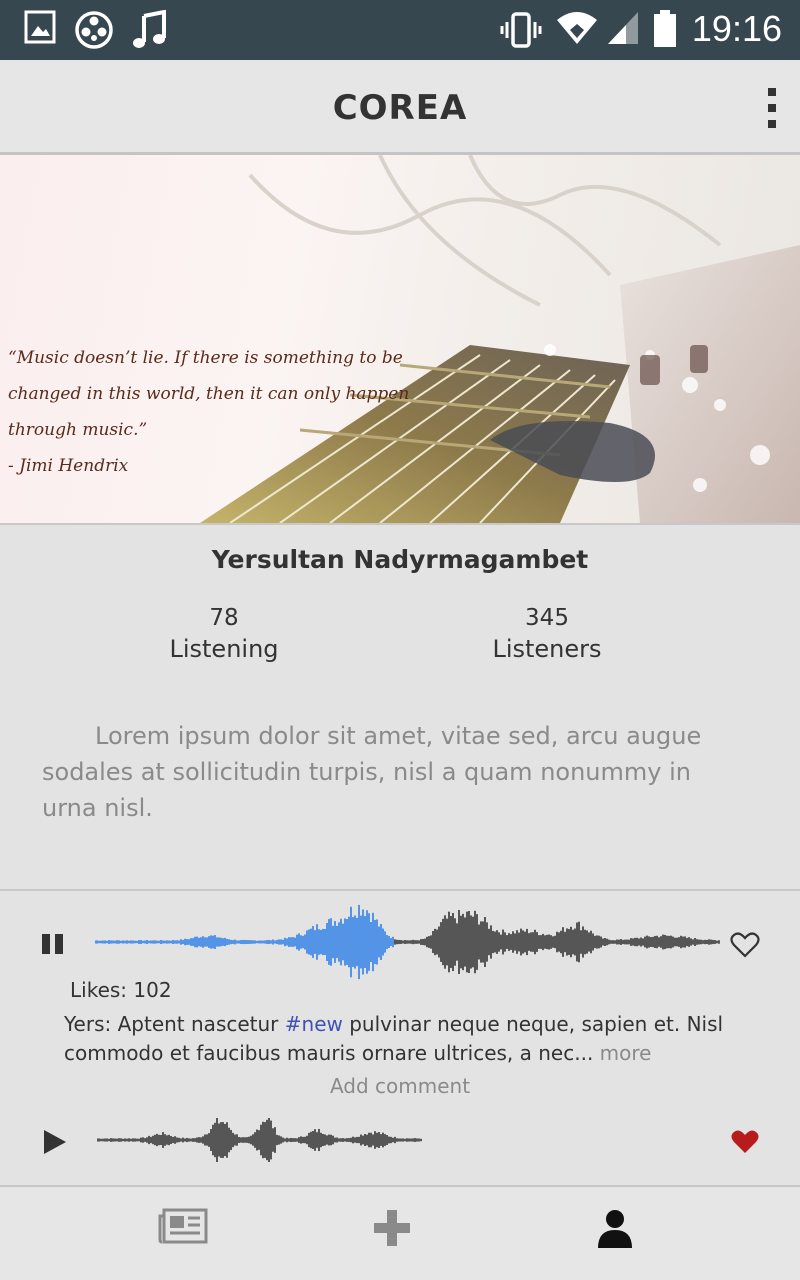 The image size is (800, 1280). I want to click on caption-author: Yers:, so click(87, 1024).